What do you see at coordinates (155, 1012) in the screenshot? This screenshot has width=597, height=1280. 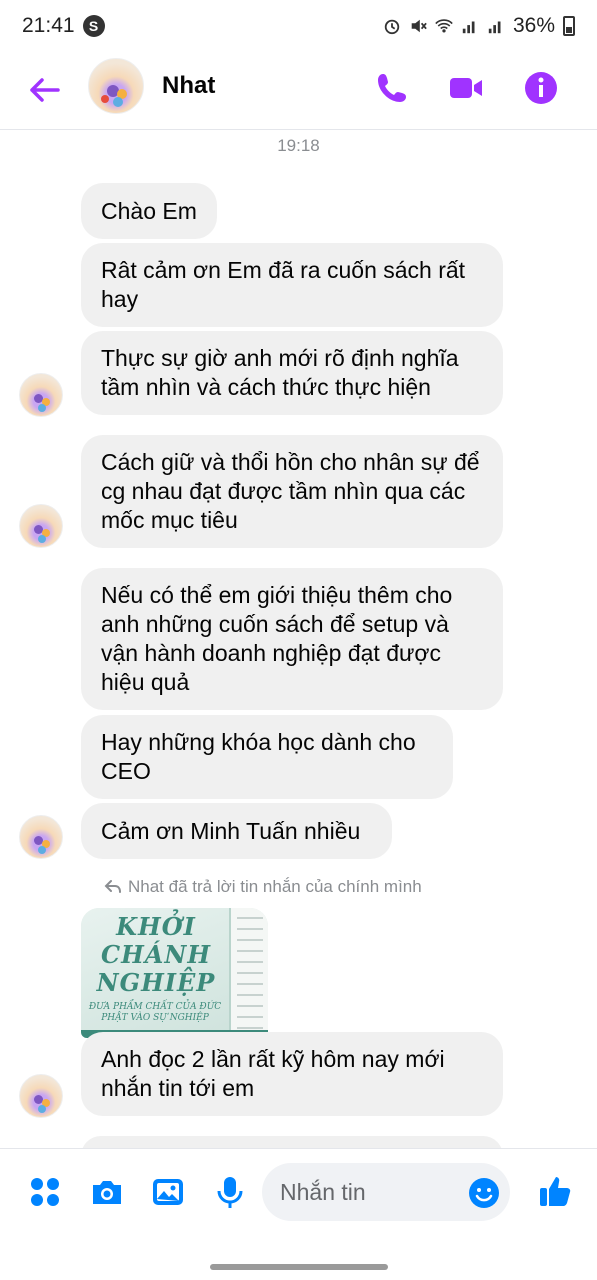 I see `book-subtitle: ĐƯA PHẨM CHẤT CỦA ĐỨC PHẬT VÀO SỰ NGHIỆP` at bounding box center [155, 1012].